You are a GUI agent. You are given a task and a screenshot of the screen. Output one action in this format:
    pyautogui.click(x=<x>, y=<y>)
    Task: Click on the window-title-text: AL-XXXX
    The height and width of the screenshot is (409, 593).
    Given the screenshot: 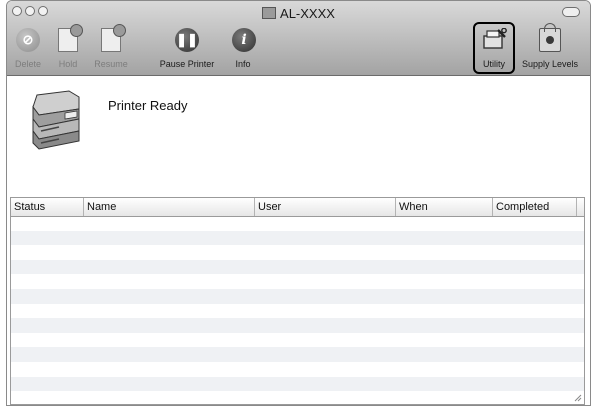 What is the action you would take?
    pyautogui.click(x=307, y=13)
    